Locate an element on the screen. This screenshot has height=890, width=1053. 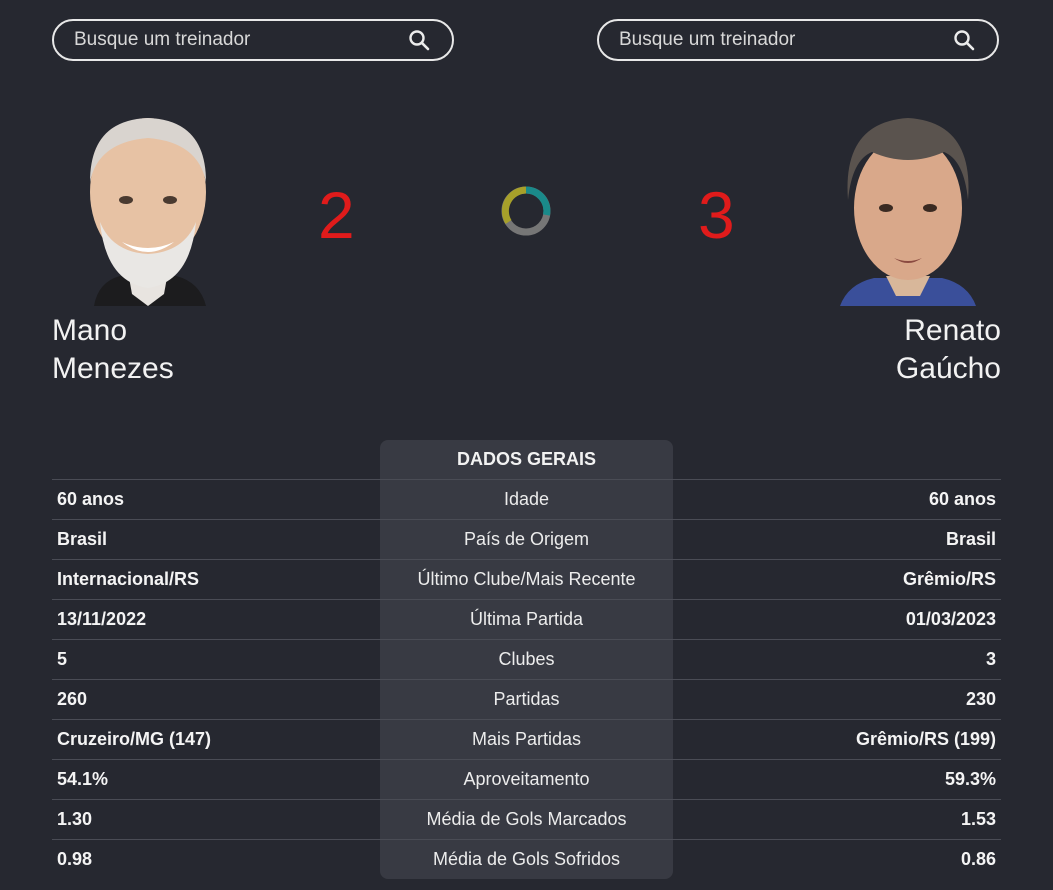
stats-table-title: DADOS GERAIS is located at coordinates (526, 459).